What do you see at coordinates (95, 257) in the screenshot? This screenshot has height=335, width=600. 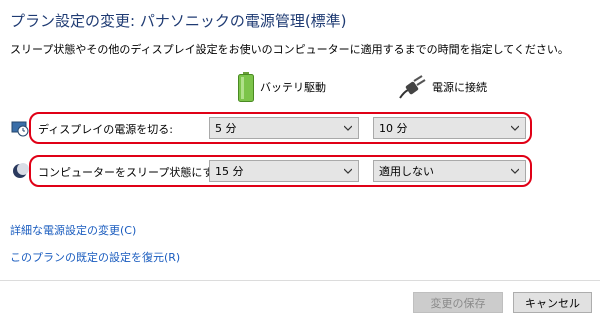 I see `restore-defaults-link: このプランの既定の設定を復元(R)` at bounding box center [95, 257].